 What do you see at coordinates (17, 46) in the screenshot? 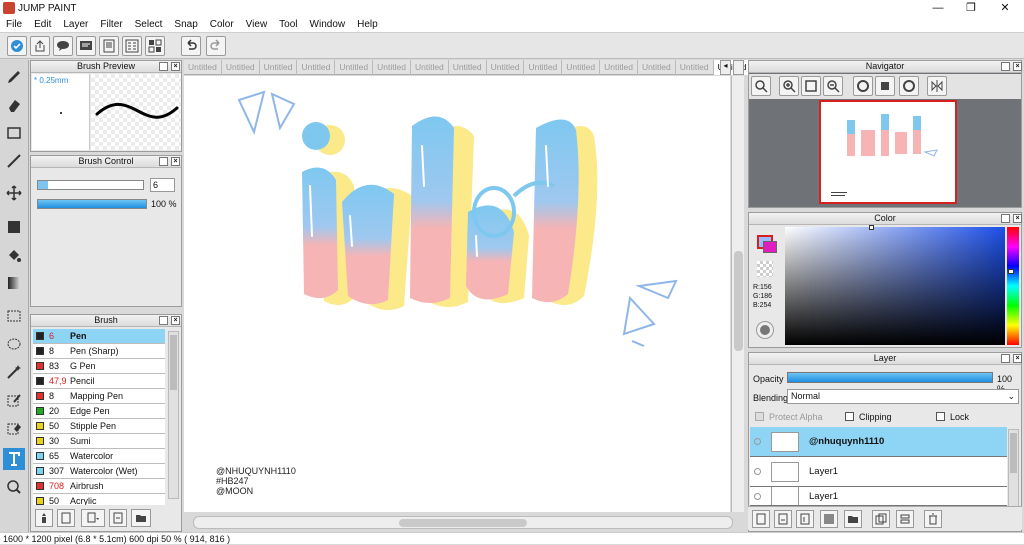
I see `check-icon` at bounding box center [17, 46].